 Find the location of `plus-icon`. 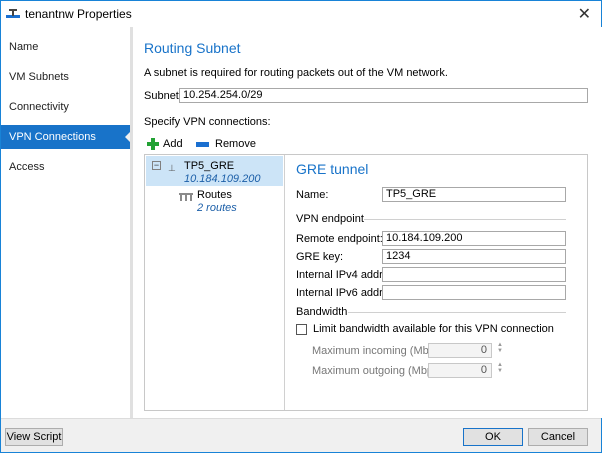

plus-icon is located at coordinates (153, 144).